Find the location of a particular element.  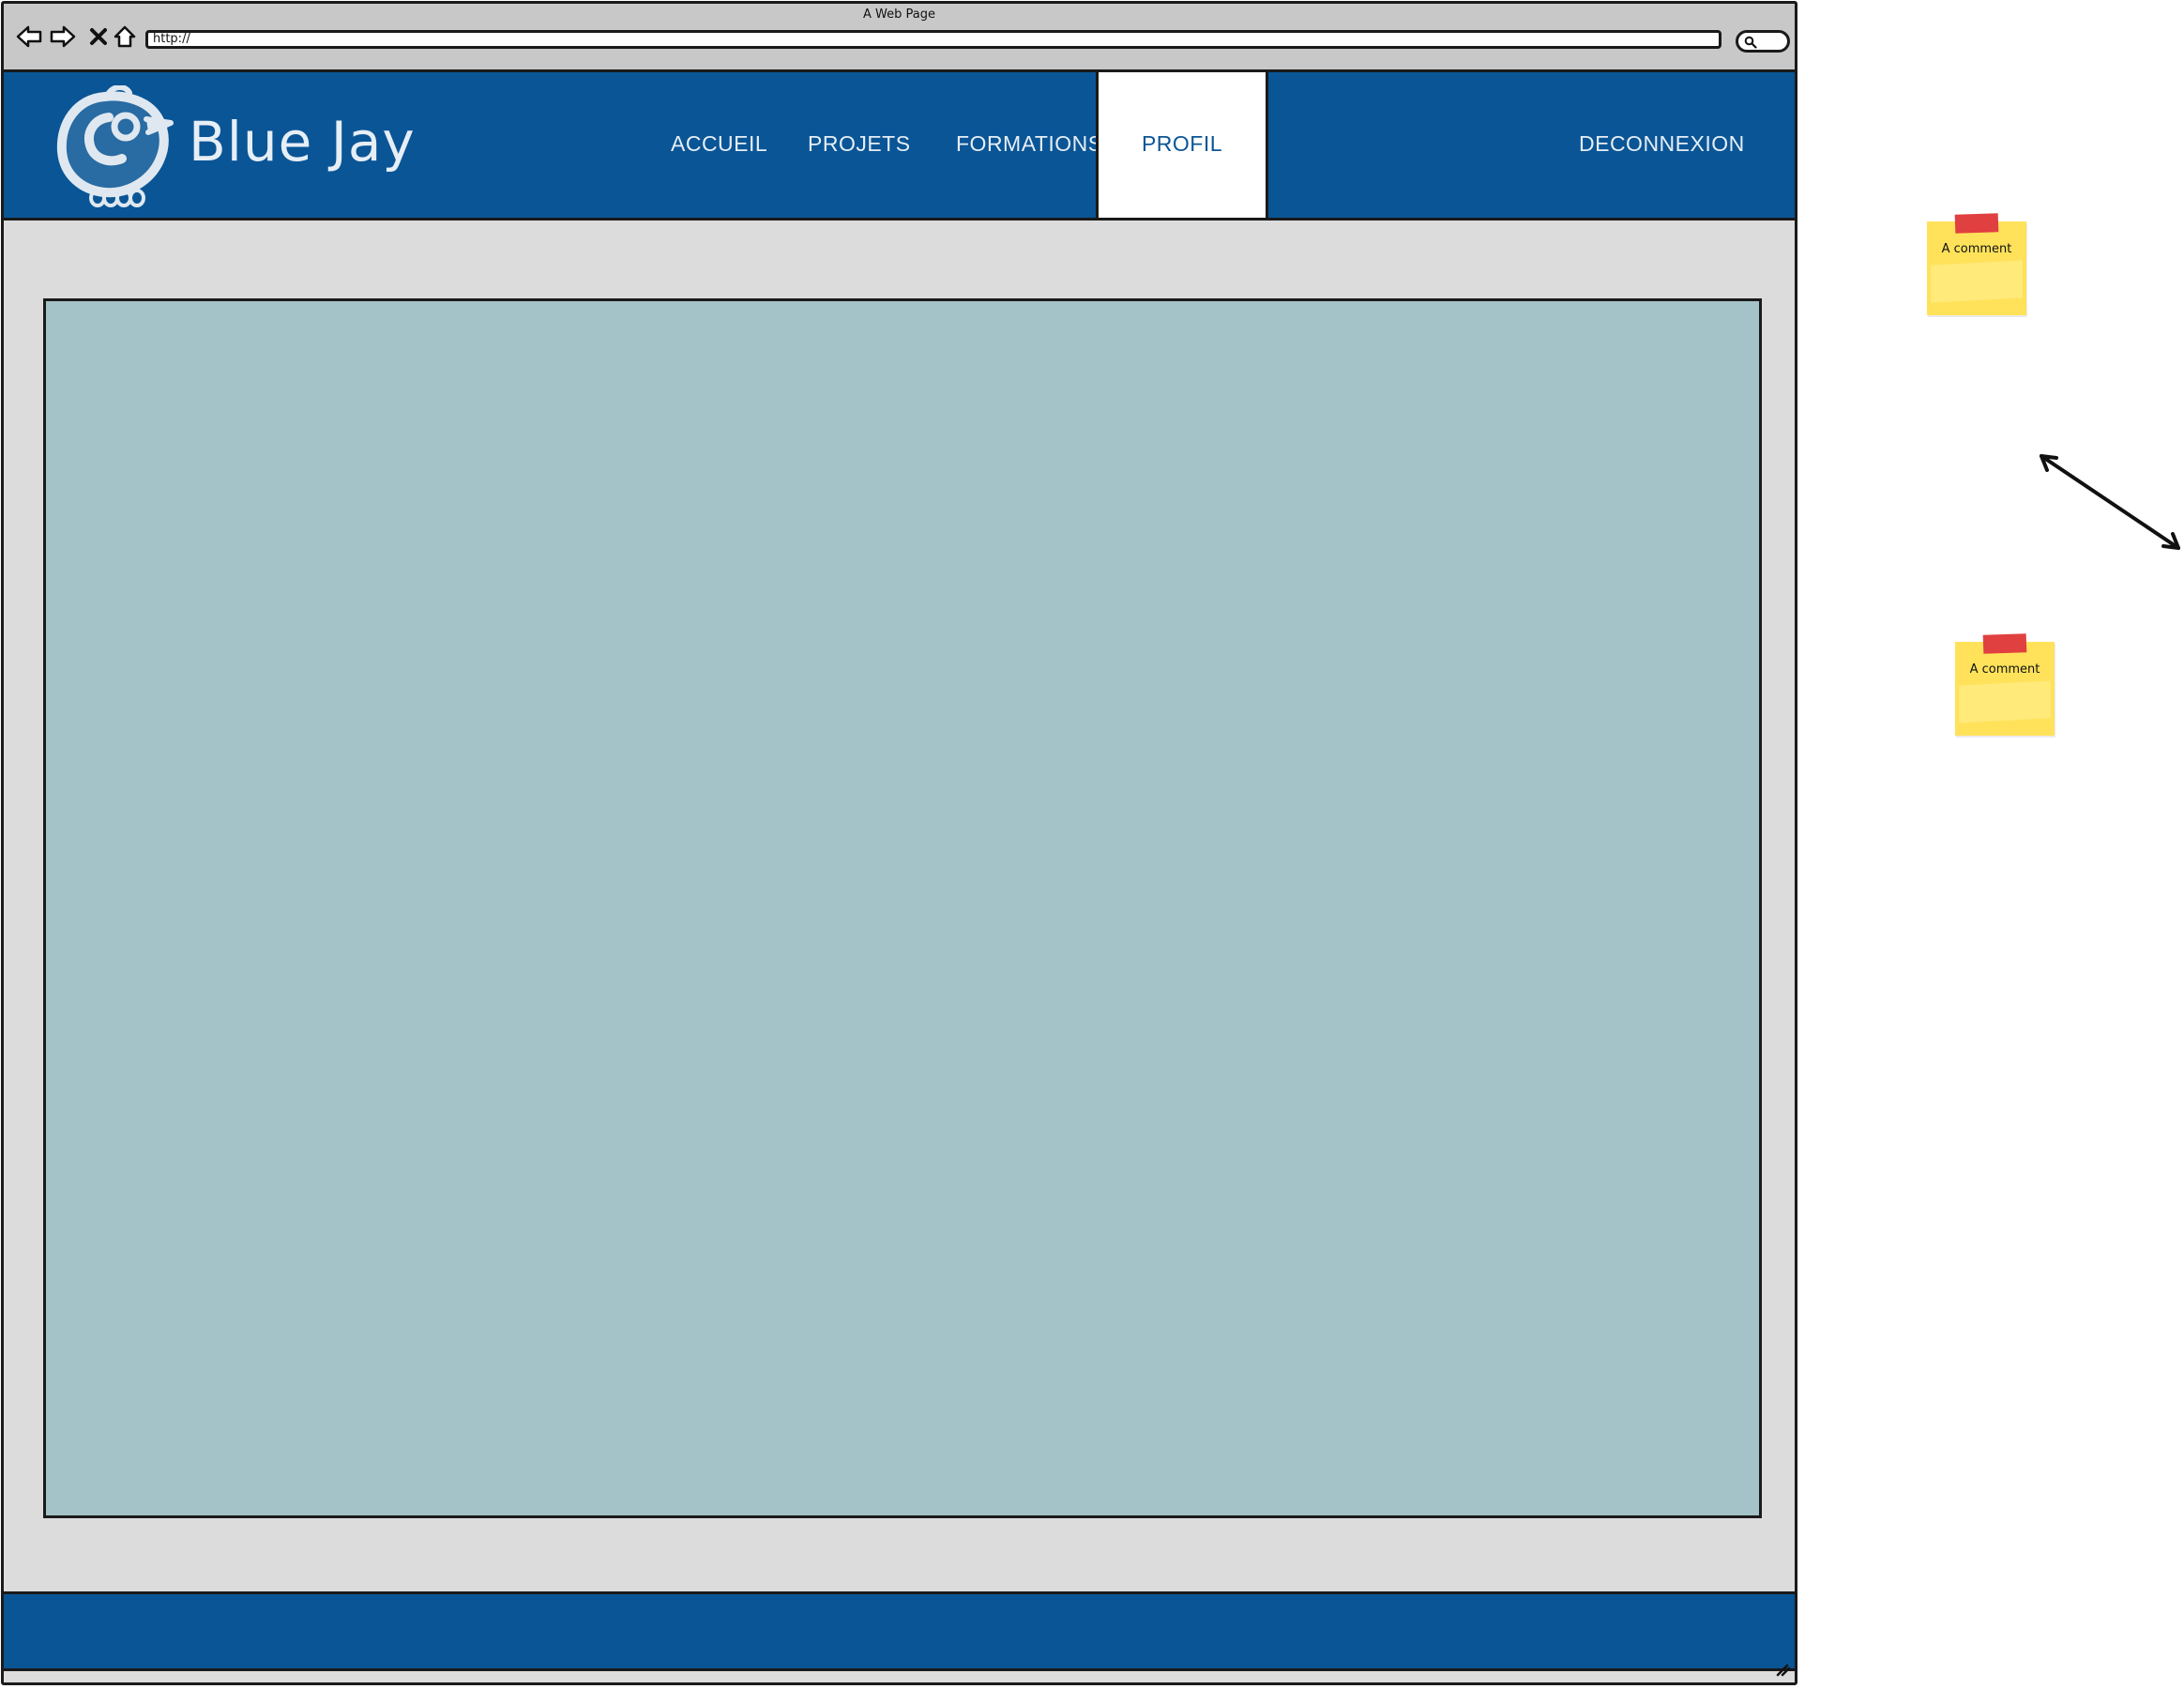

back-arrow-icon is located at coordinates (29, 37).